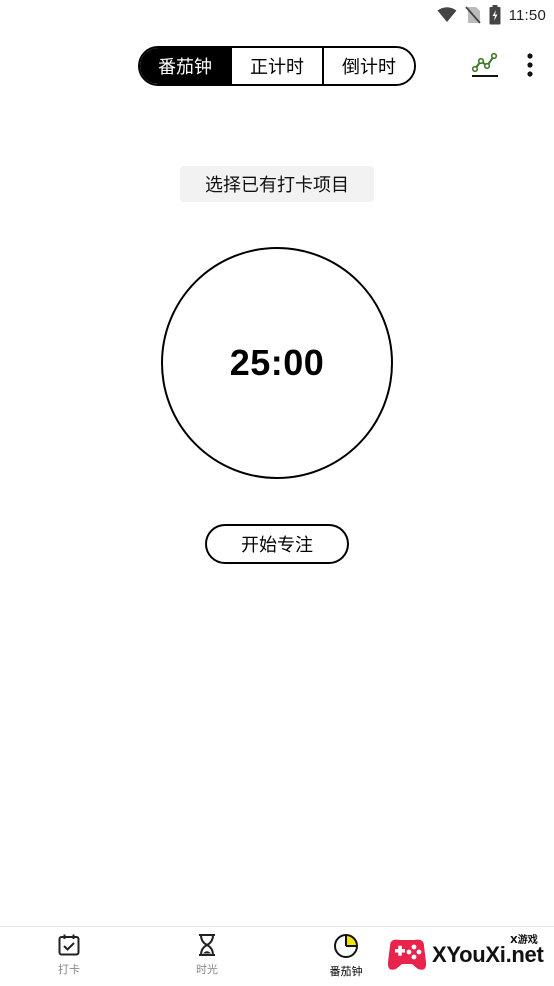 This screenshot has height=986, width=554. I want to click on timer-display: 25:00, so click(277, 362).